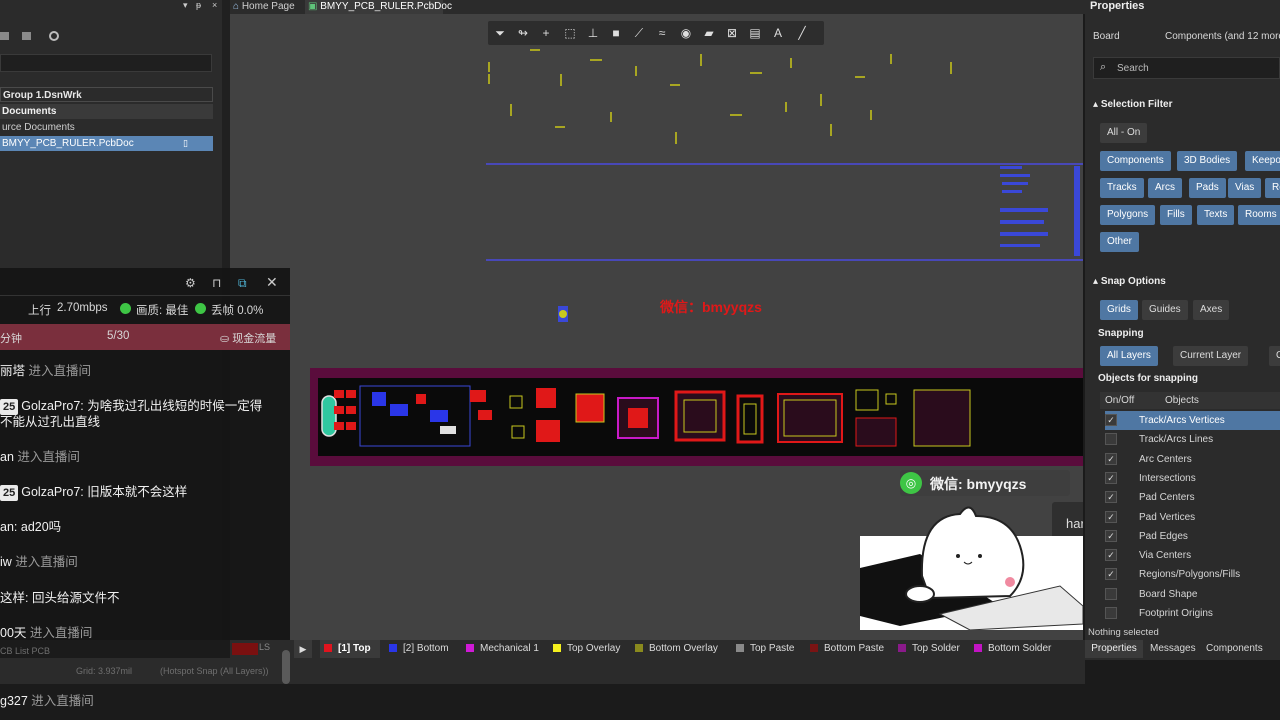 Image resolution: width=1280 pixels, height=720 pixels. What do you see at coordinates (106, 127) in the screenshot?
I see `tree-source-folder: urce Documents` at bounding box center [106, 127].